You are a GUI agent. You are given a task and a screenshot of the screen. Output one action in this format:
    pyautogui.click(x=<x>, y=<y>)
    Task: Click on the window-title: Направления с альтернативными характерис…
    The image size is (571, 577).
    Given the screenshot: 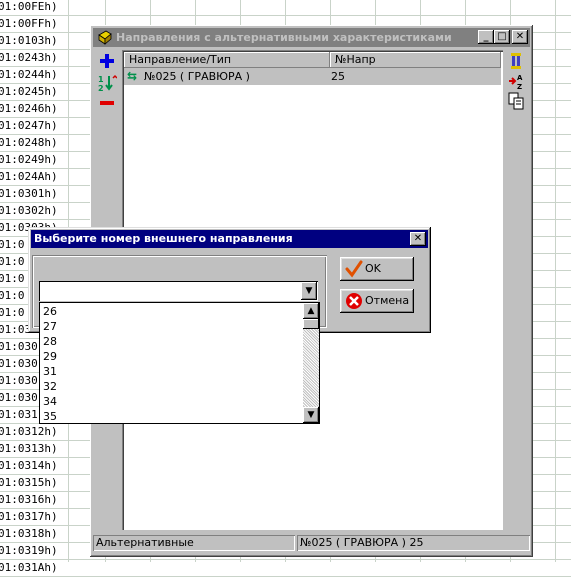 What is the action you would take?
    pyautogui.click(x=284, y=37)
    